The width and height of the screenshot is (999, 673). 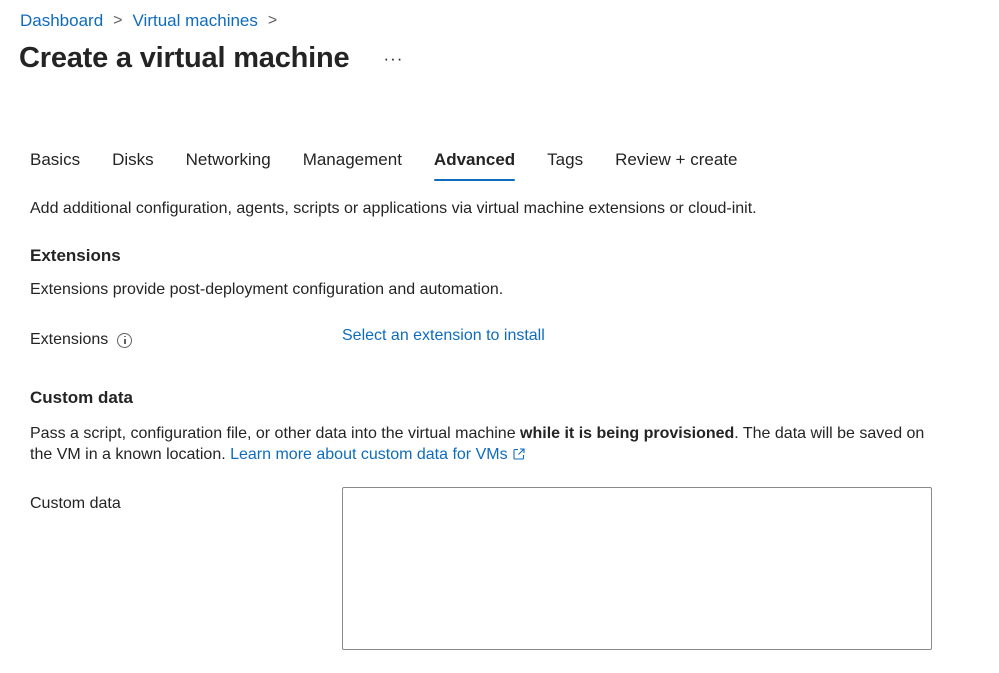 I want to click on breadcrumb-dashboard-link: Dashboard, so click(x=61, y=21).